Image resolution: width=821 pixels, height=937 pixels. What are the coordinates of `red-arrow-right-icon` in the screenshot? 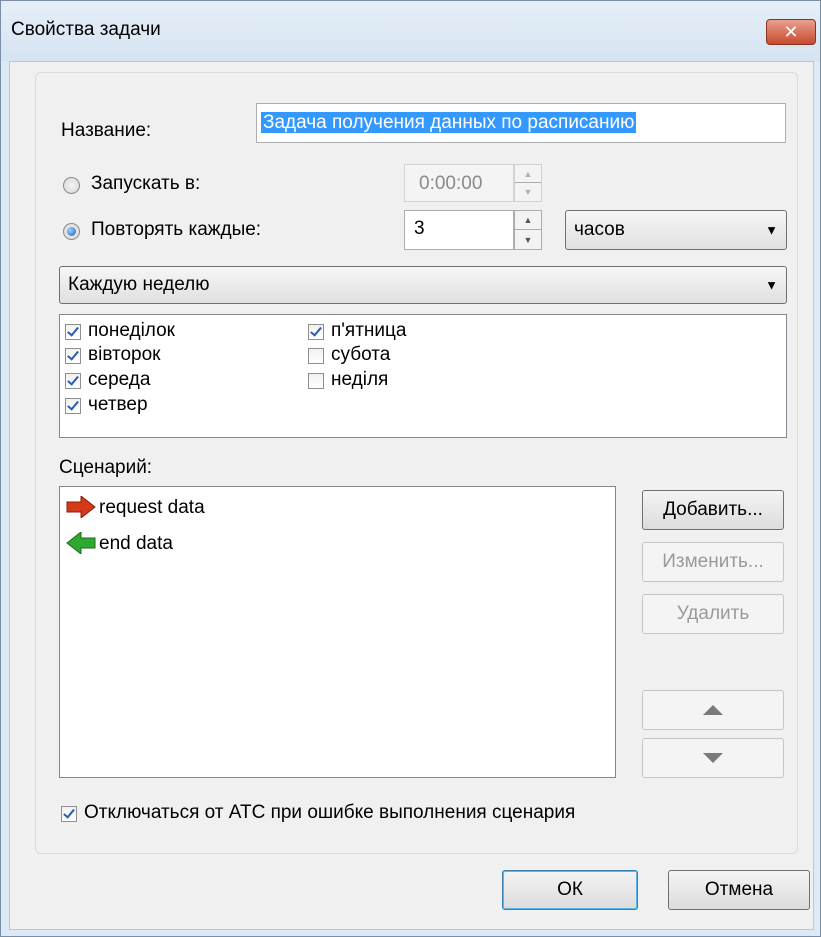 It's located at (81, 507).